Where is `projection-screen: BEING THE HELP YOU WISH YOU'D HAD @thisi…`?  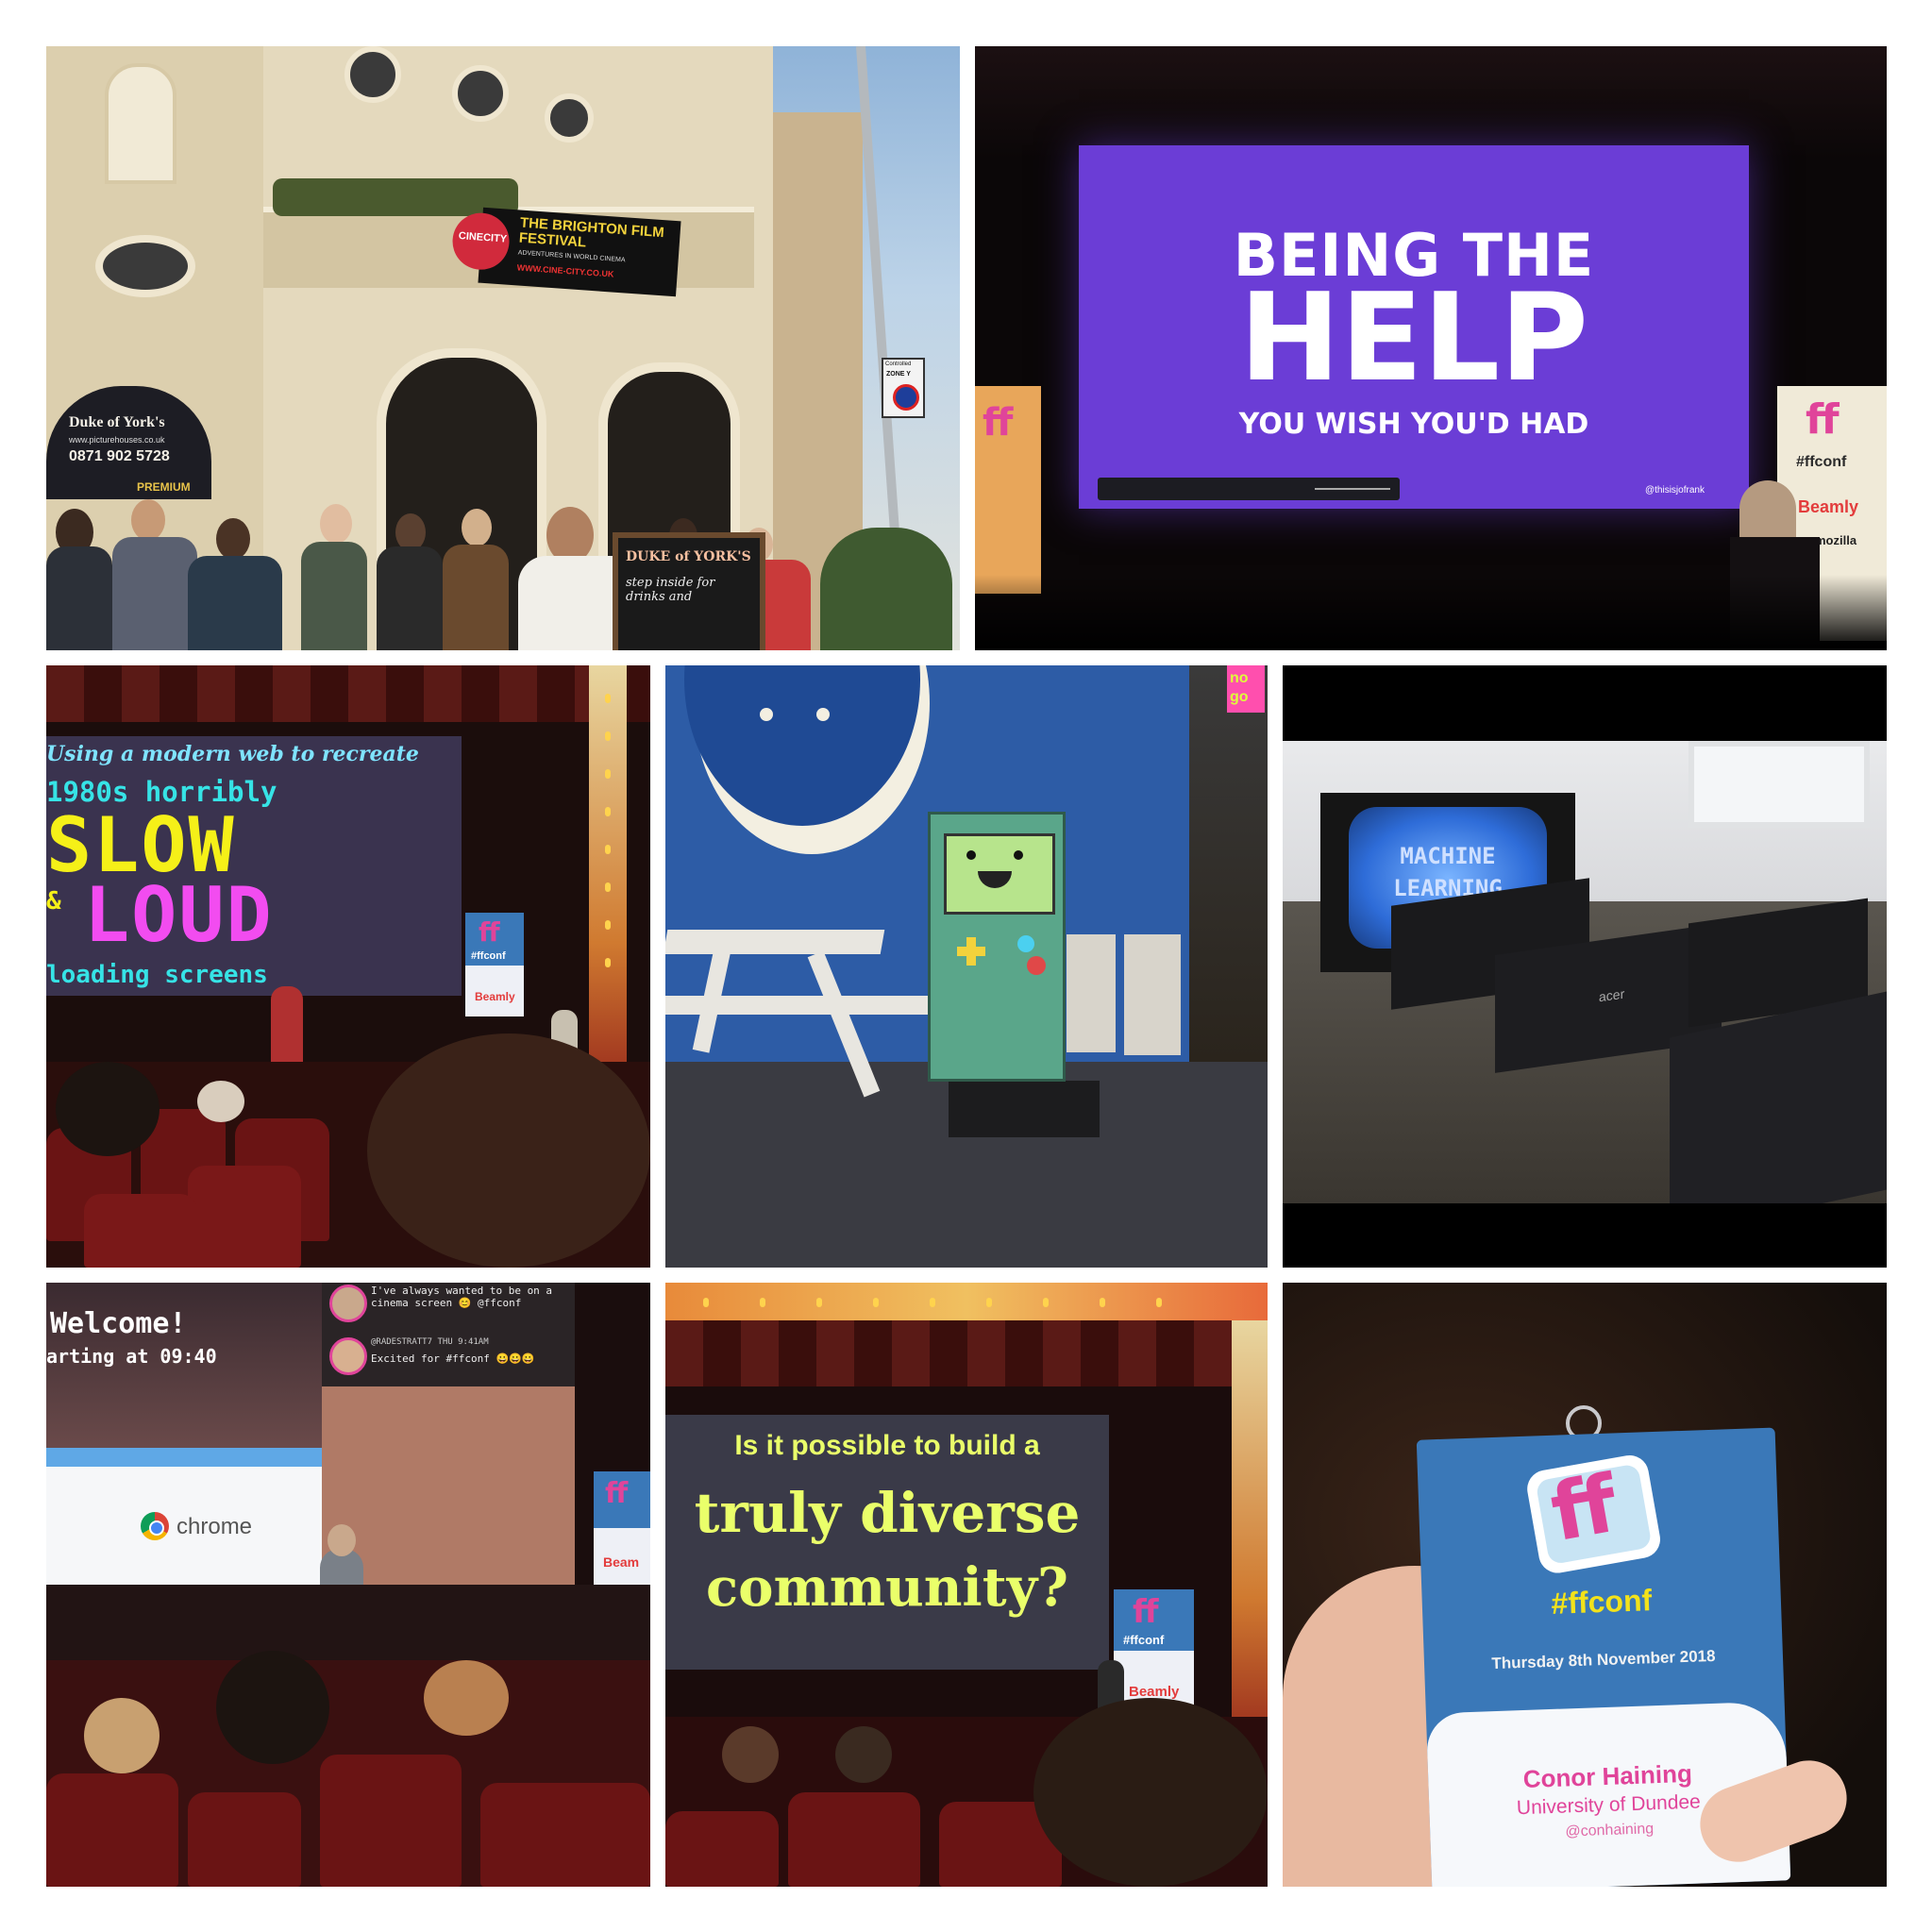
projection-screen: BEING THE HELP YOU WISH YOU'D HAD @thisi… is located at coordinates (1414, 327).